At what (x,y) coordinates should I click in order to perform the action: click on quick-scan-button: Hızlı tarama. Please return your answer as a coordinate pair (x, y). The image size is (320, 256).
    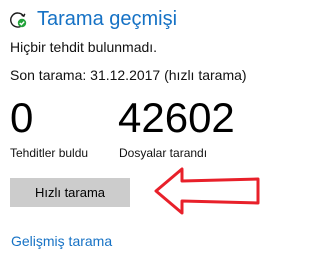
    Looking at the image, I should click on (70, 192).